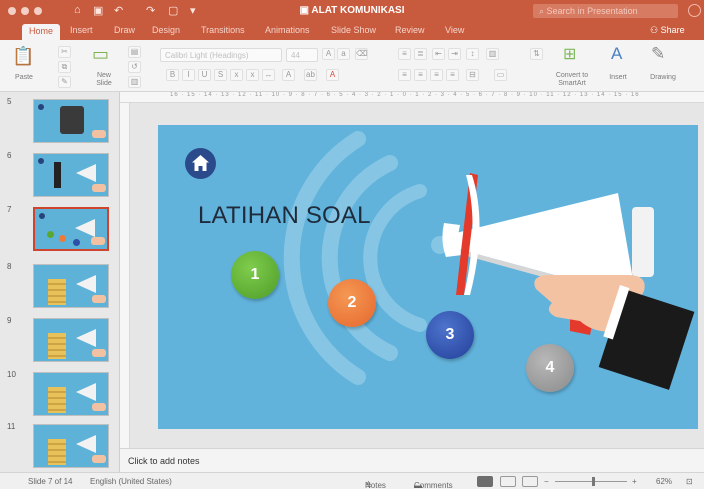  Describe the element at coordinates (508, 481) in the screenshot. I see `slide-sorter-view-button` at that location.